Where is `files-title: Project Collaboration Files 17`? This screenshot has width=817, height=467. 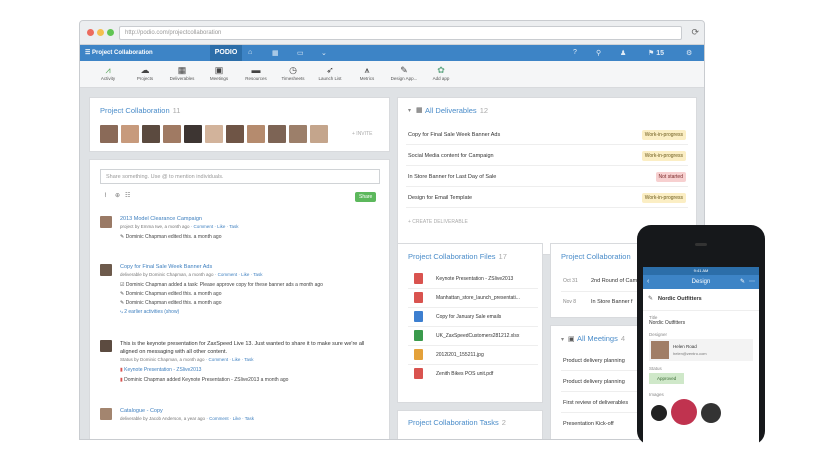
files-title: Project Collaboration Files 17 is located at coordinates (457, 256).